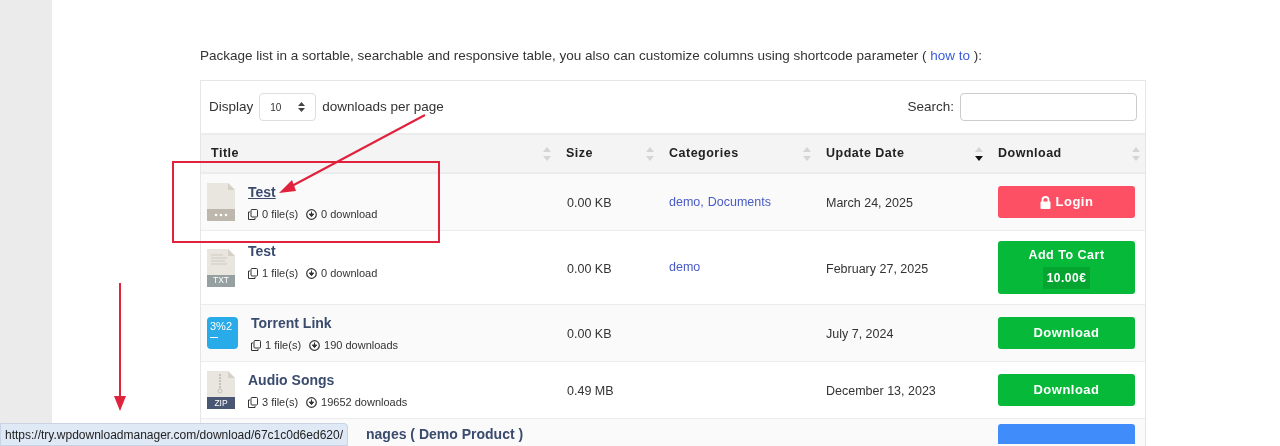 Image resolution: width=1280 pixels, height=446 pixels. What do you see at coordinates (869, 203) in the screenshot?
I see `date-text: March 24, 2025` at bounding box center [869, 203].